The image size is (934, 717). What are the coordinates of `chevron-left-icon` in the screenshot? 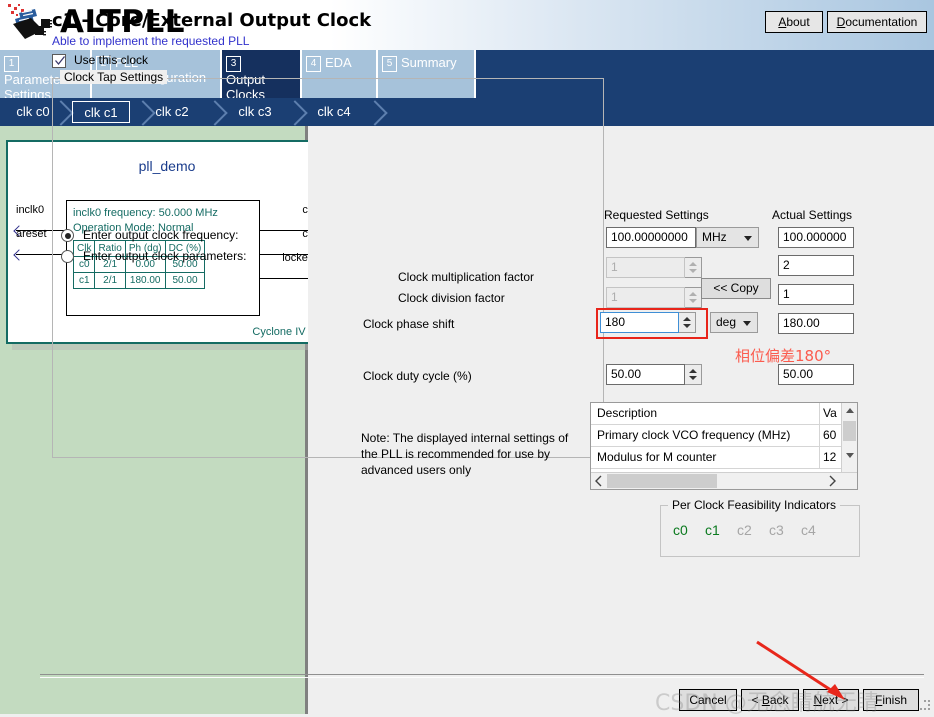 It's located at (598, 481).